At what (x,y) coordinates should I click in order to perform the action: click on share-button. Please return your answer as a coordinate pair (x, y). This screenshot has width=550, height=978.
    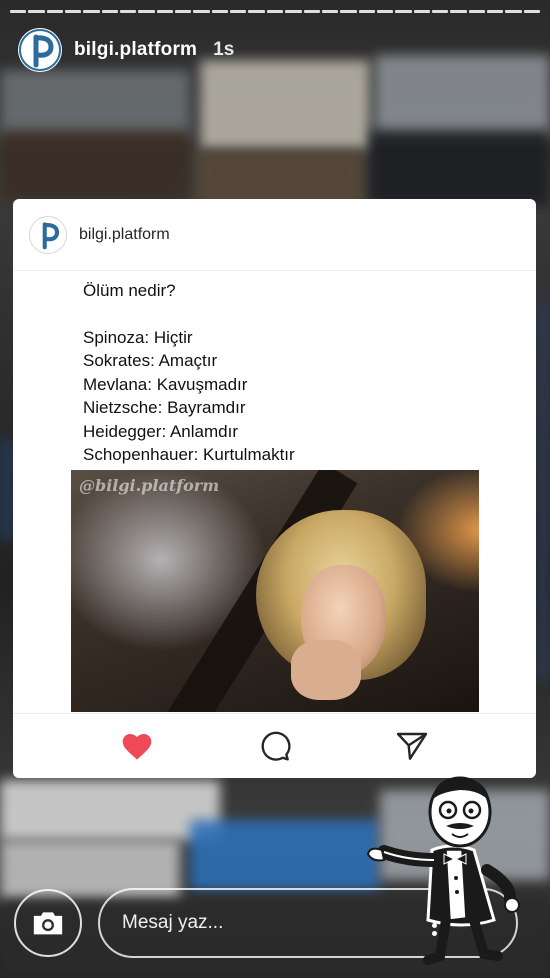
    Looking at the image, I should click on (412, 746).